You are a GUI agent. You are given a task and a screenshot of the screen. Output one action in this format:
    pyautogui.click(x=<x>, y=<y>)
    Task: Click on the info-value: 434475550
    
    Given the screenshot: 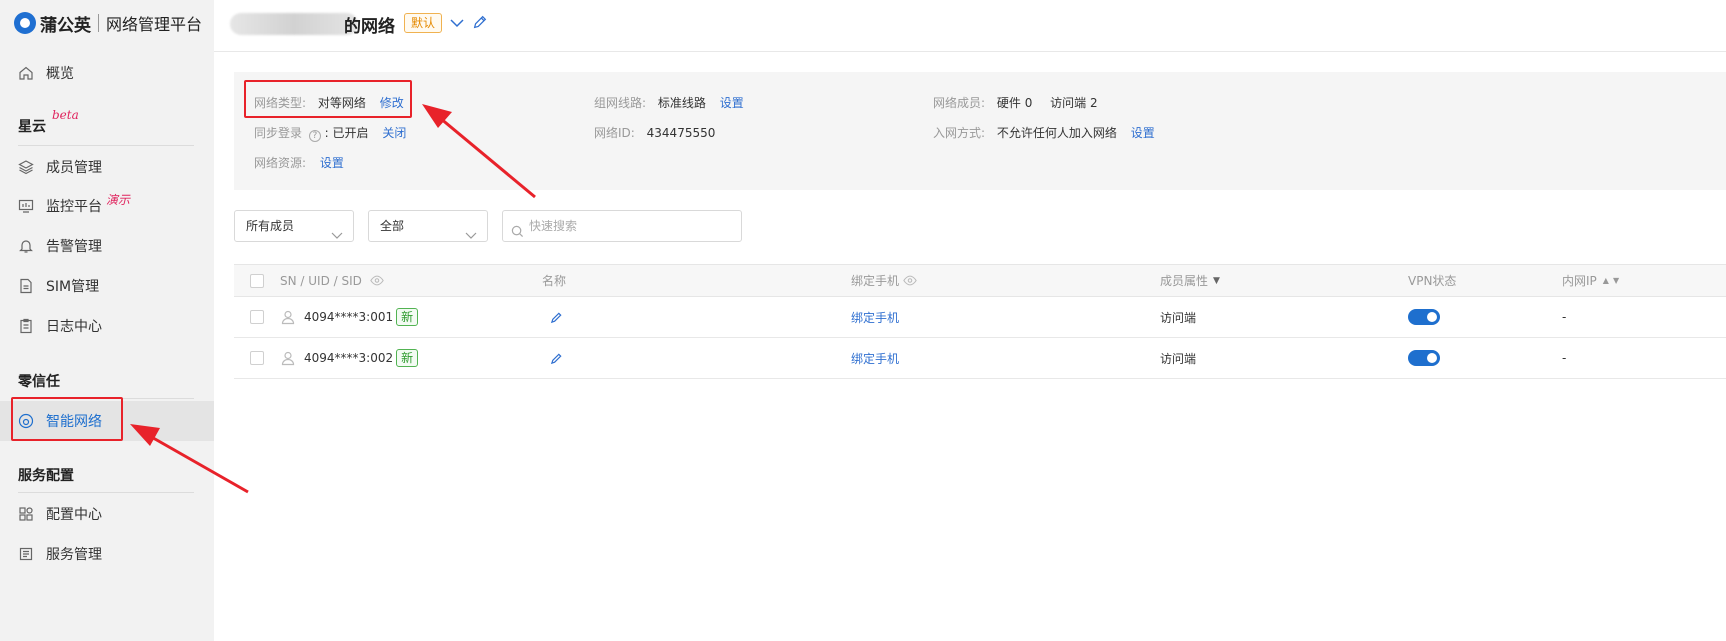 What is the action you would take?
    pyautogui.click(x=681, y=133)
    